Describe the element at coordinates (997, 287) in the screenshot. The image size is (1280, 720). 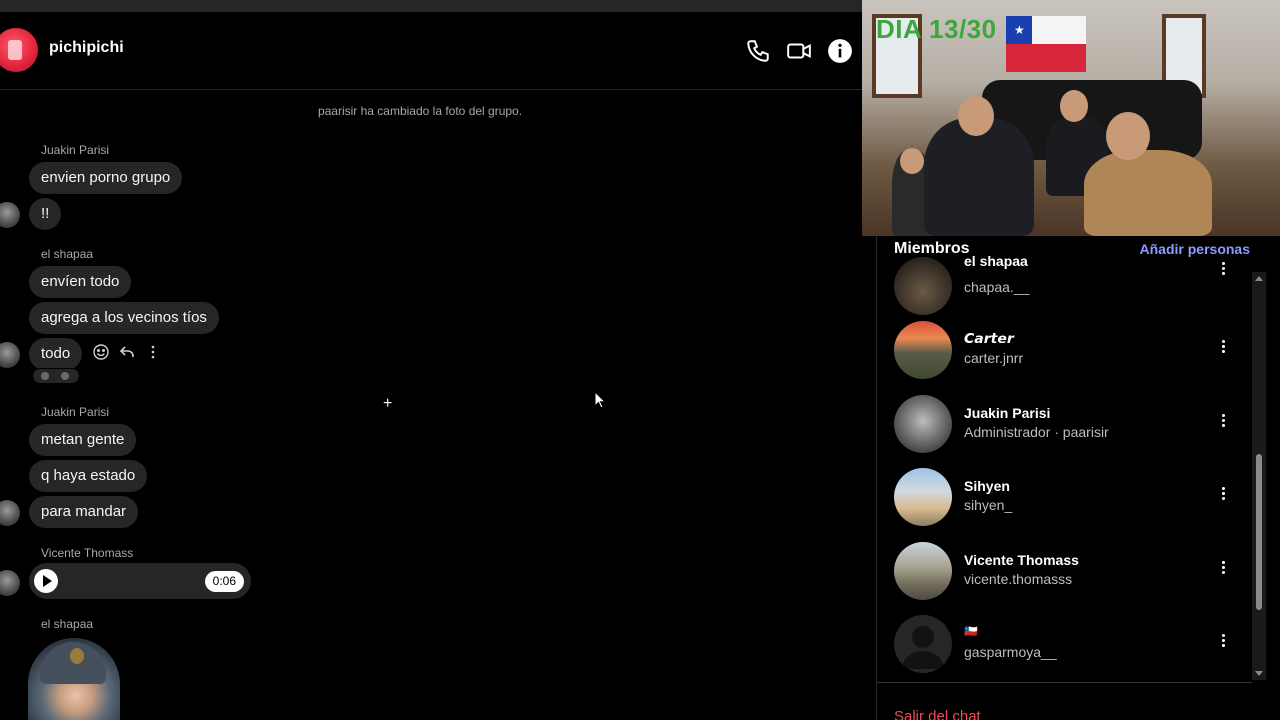
I see `member-handle: chapaa.__` at that location.